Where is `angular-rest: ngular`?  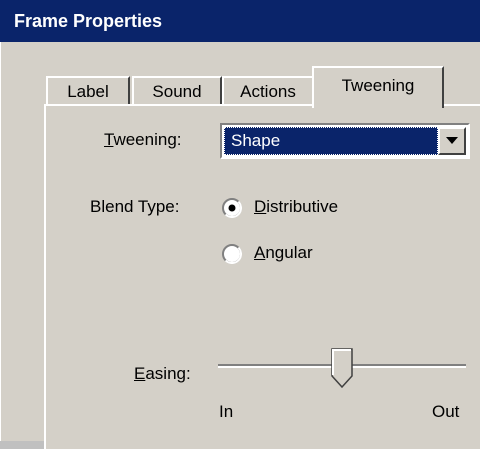
angular-rest: ngular is located at coordinates (289, 252).